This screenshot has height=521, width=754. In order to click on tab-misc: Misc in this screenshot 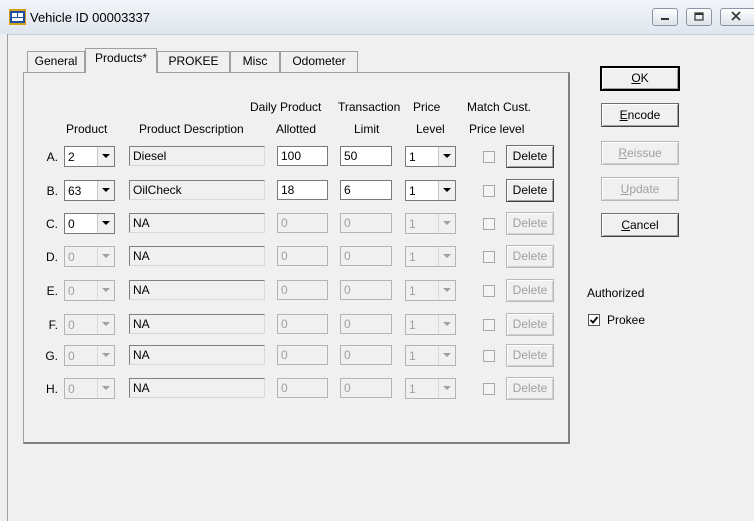, I will do `click(255, 61)`.